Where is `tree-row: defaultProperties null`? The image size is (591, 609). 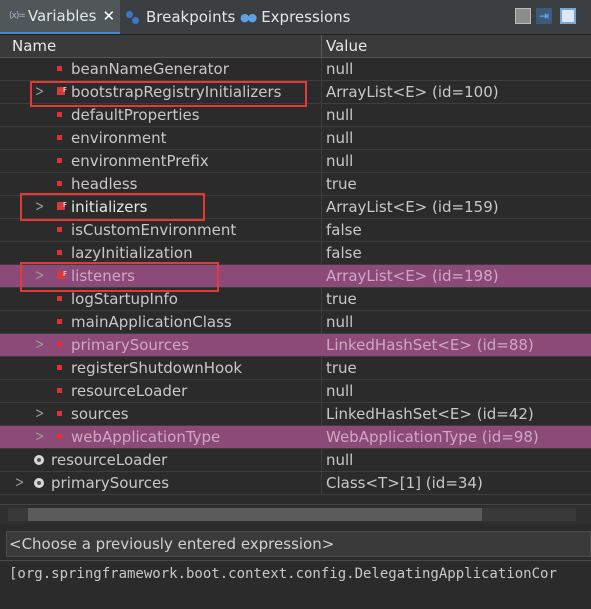 tree-row: defaultProperties null is located at coordinates (295, 115).